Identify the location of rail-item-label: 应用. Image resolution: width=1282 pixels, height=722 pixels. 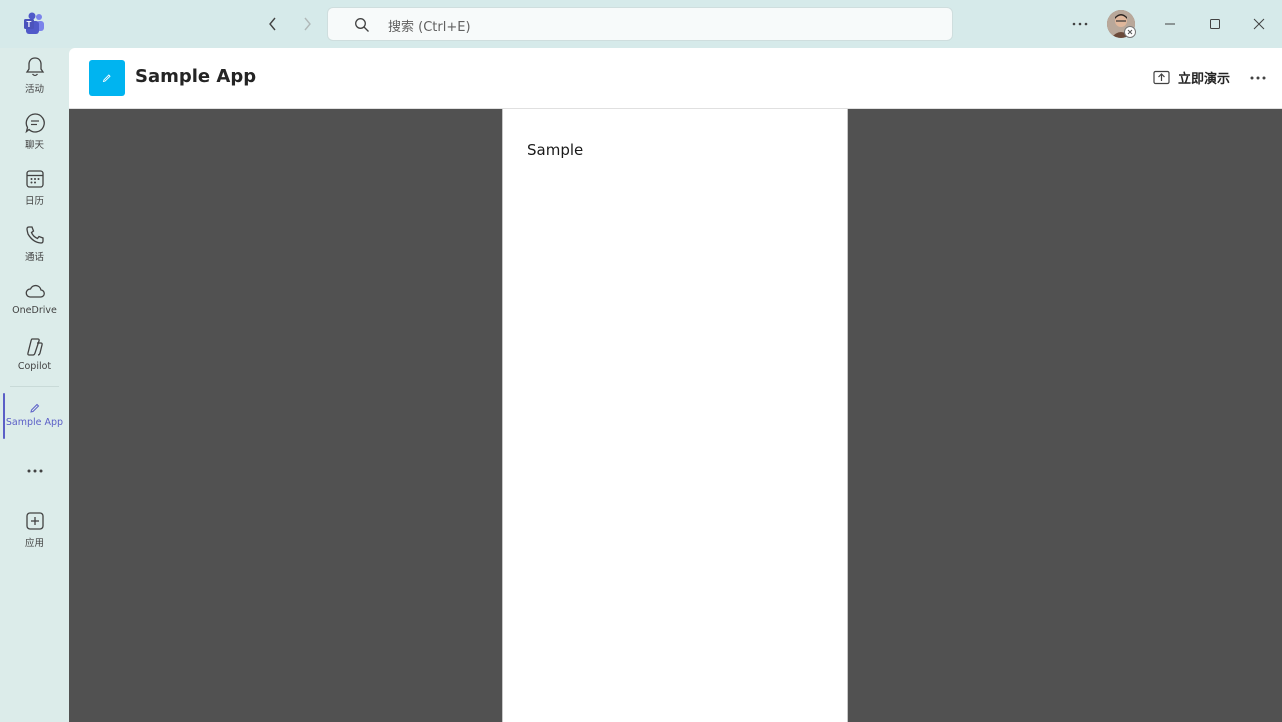
(34, 543).